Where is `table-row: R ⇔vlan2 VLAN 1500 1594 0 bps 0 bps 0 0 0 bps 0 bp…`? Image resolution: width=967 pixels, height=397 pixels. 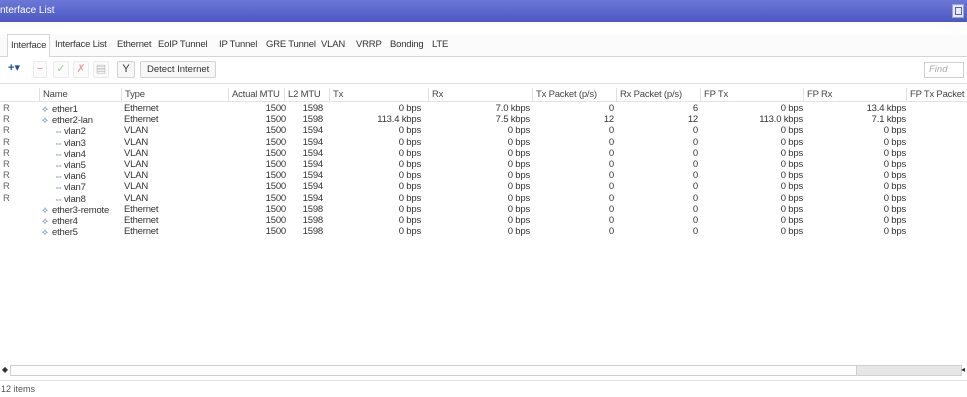
table-row: R ⇔vlan2 VLAN 1500 1594 0 bps 0 bps 0 0 0 bps 0 bp… is located at coordinates (483, 131).